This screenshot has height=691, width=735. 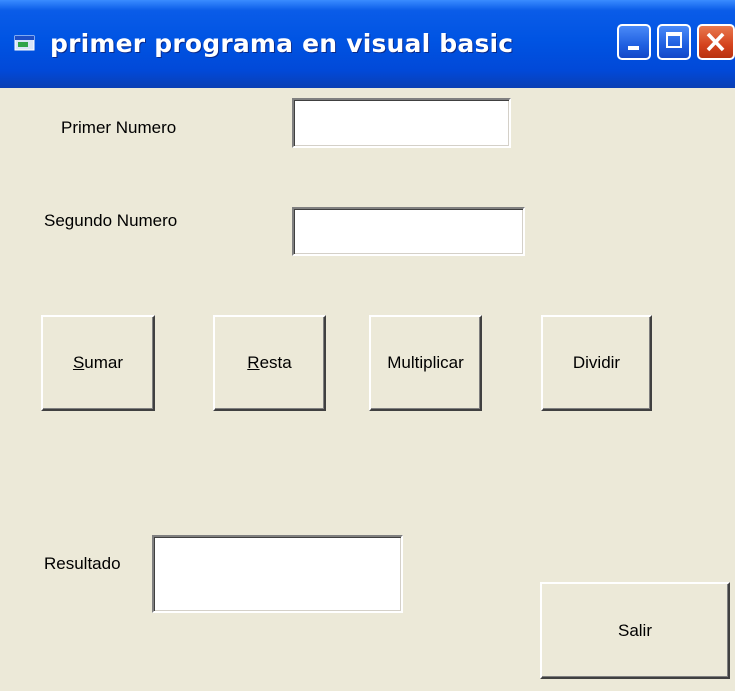 I want to click on multiplicar-button: Multiplicar, so click(x=425, y=363).